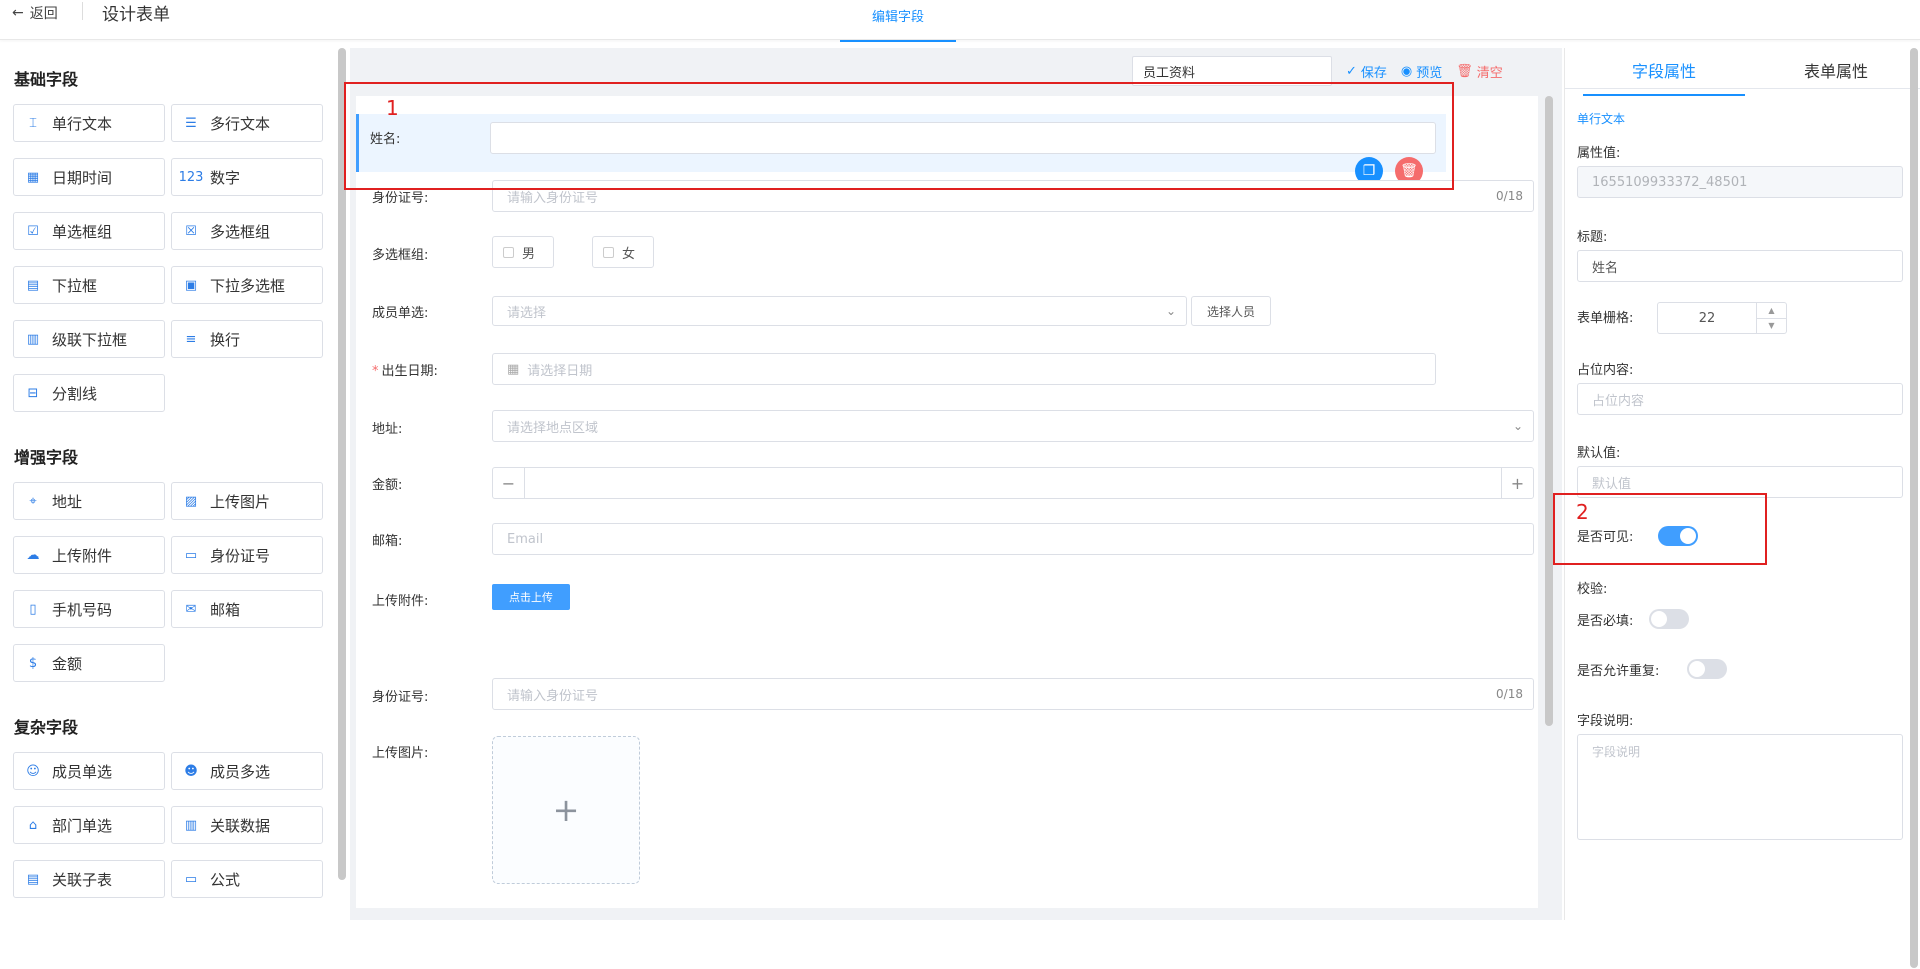  I want to click on id-char-count: 0/18, so click(1509, 196).